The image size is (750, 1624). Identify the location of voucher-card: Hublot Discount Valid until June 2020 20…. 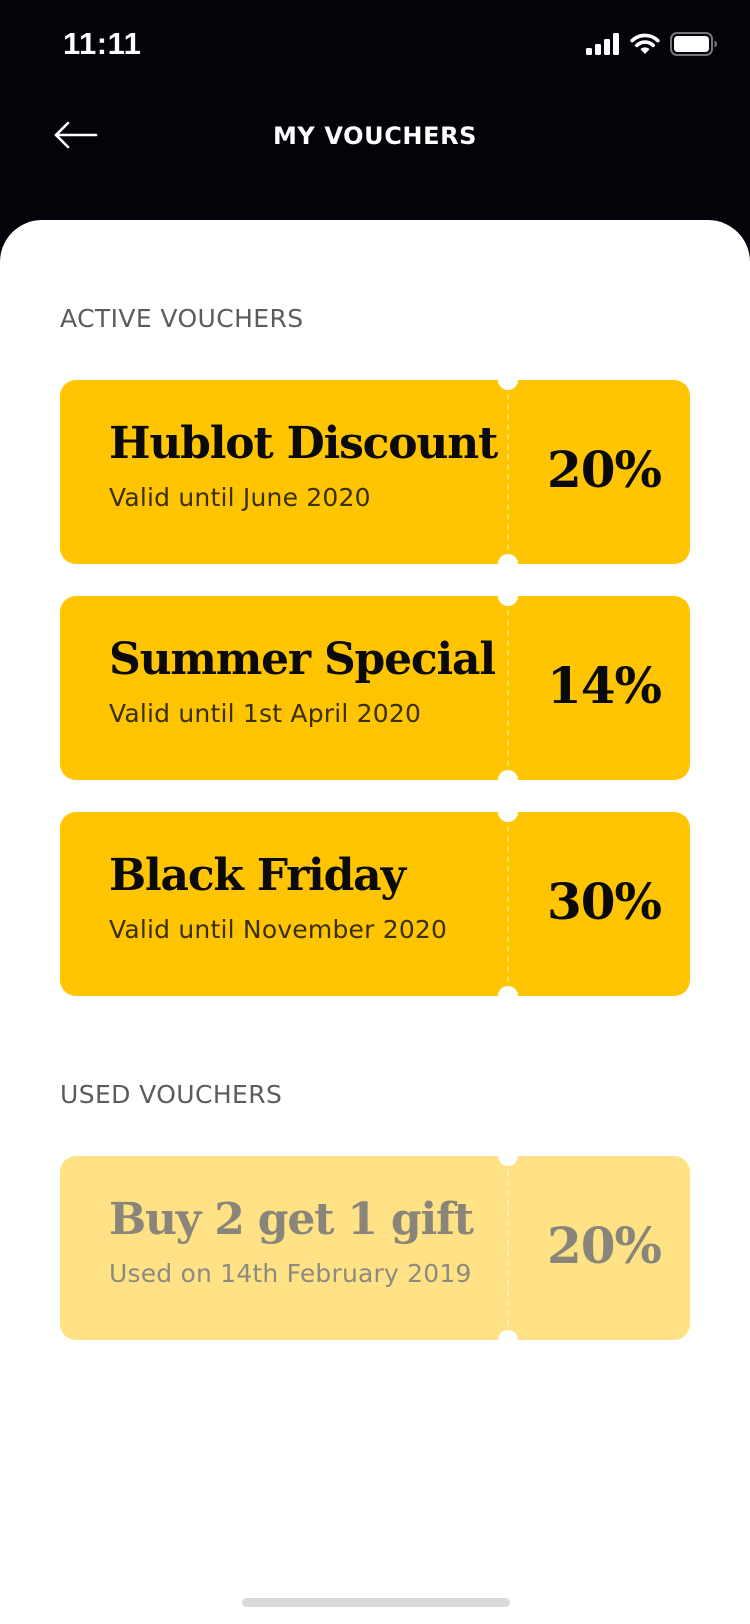
(375, 472).